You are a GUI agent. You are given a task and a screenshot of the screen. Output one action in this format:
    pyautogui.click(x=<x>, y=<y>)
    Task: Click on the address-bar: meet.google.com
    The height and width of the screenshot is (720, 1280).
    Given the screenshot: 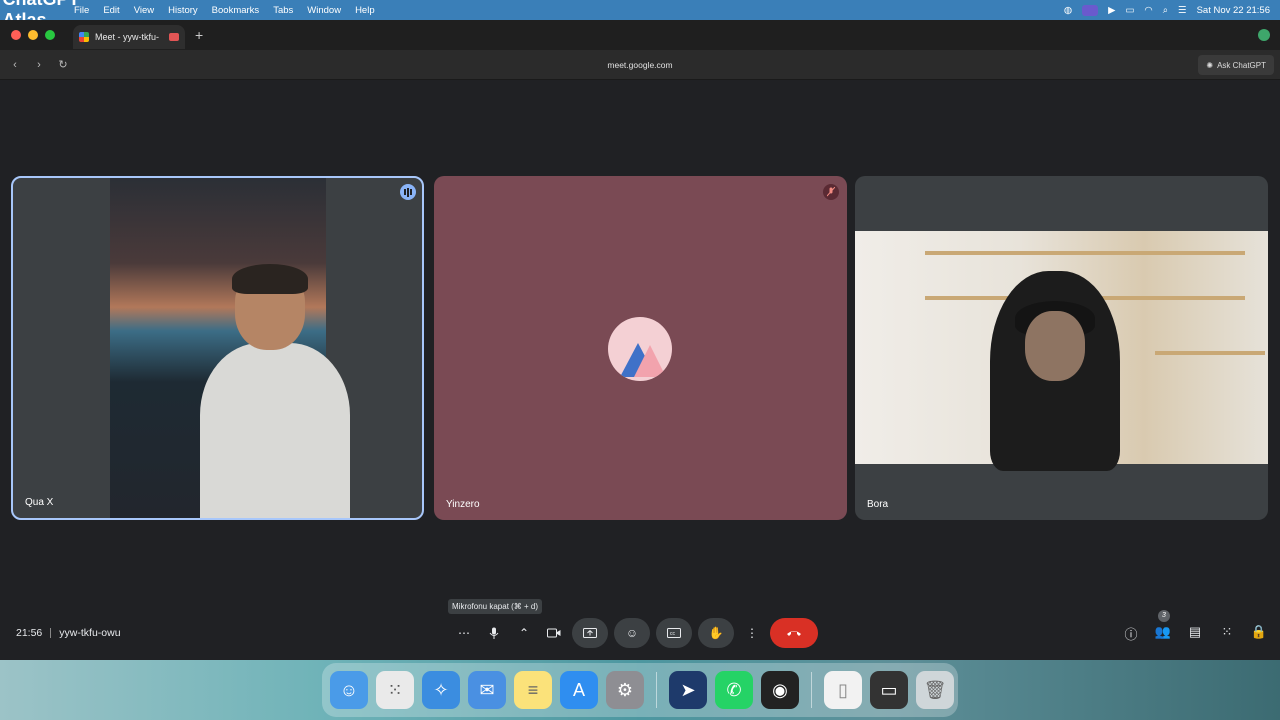 What is the action you would take?
    pyautogui.click(x=640, y=65)
    